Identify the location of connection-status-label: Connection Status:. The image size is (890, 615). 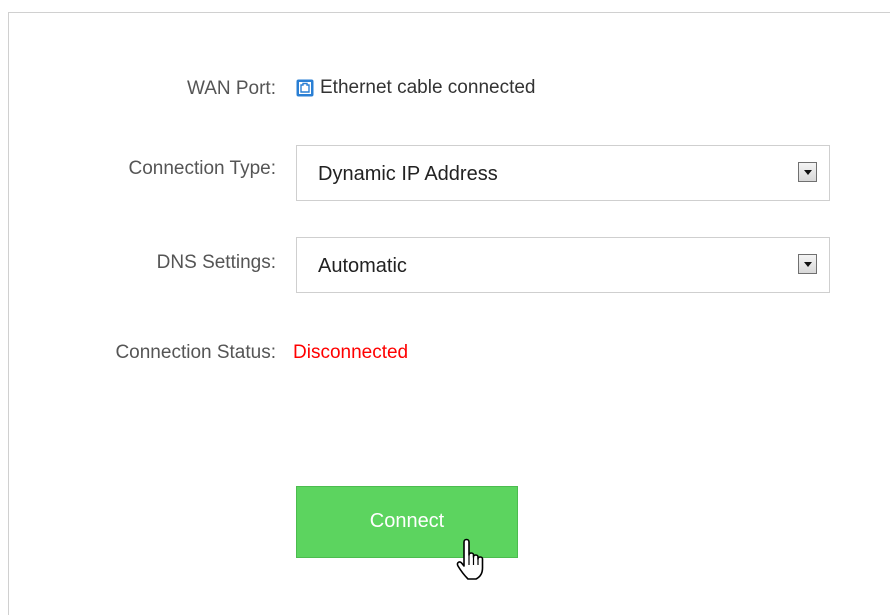
(195, 352).